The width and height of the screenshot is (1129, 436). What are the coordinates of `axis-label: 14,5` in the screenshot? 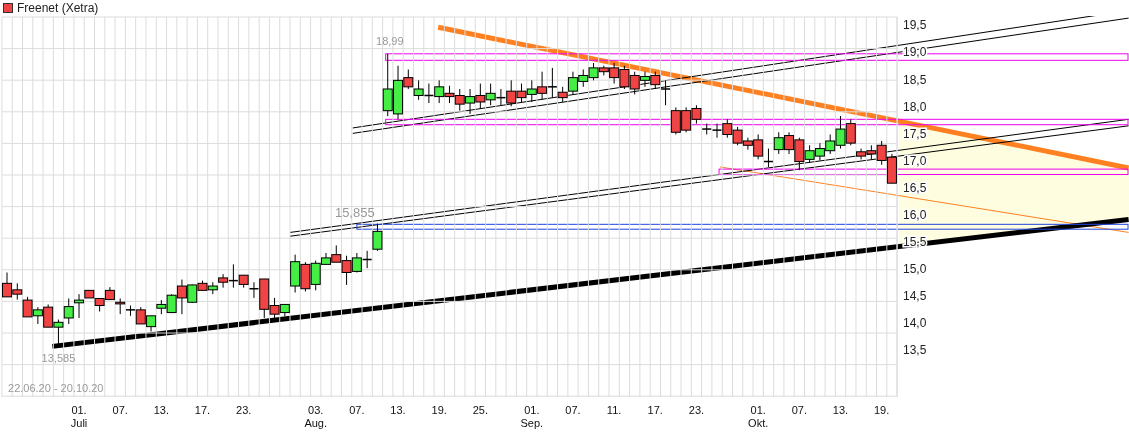 It's located at (915, 296).